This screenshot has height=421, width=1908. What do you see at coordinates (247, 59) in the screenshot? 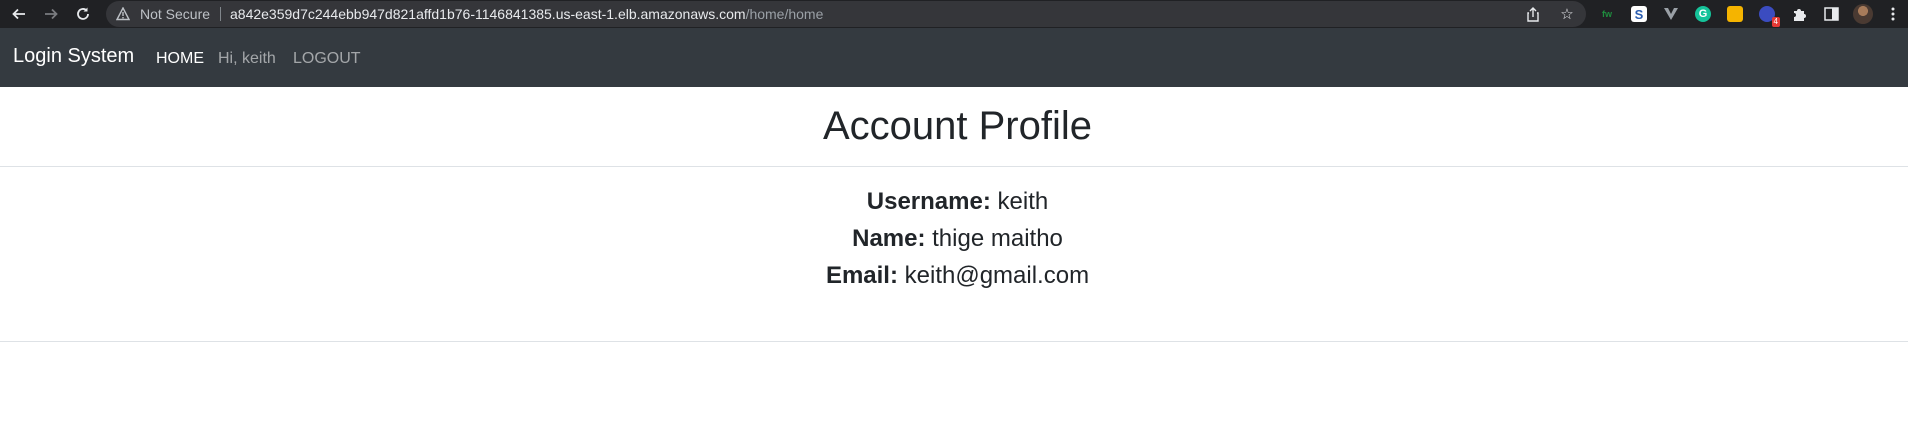
I see `nav-greeting-link: Hi, keith` at bounding box center [247, 59].